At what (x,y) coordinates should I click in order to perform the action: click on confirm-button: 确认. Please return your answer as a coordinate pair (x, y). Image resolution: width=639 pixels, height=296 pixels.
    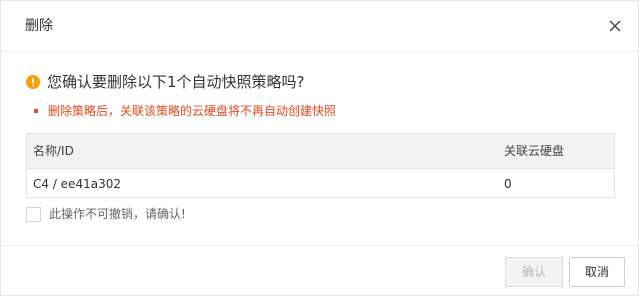
    Looking at the image, I should click on (534, 272).